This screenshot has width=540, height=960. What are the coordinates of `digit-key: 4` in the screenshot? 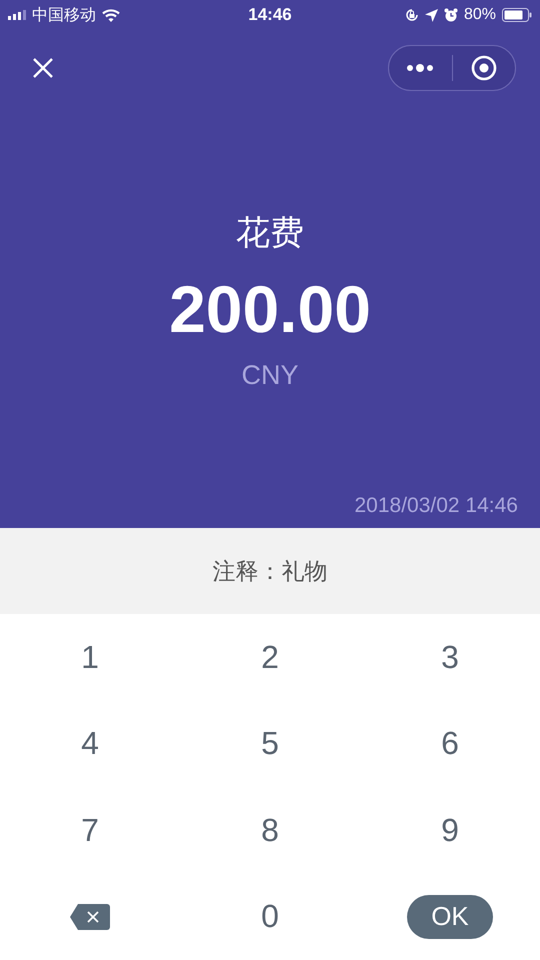 It's located at (90, 743).